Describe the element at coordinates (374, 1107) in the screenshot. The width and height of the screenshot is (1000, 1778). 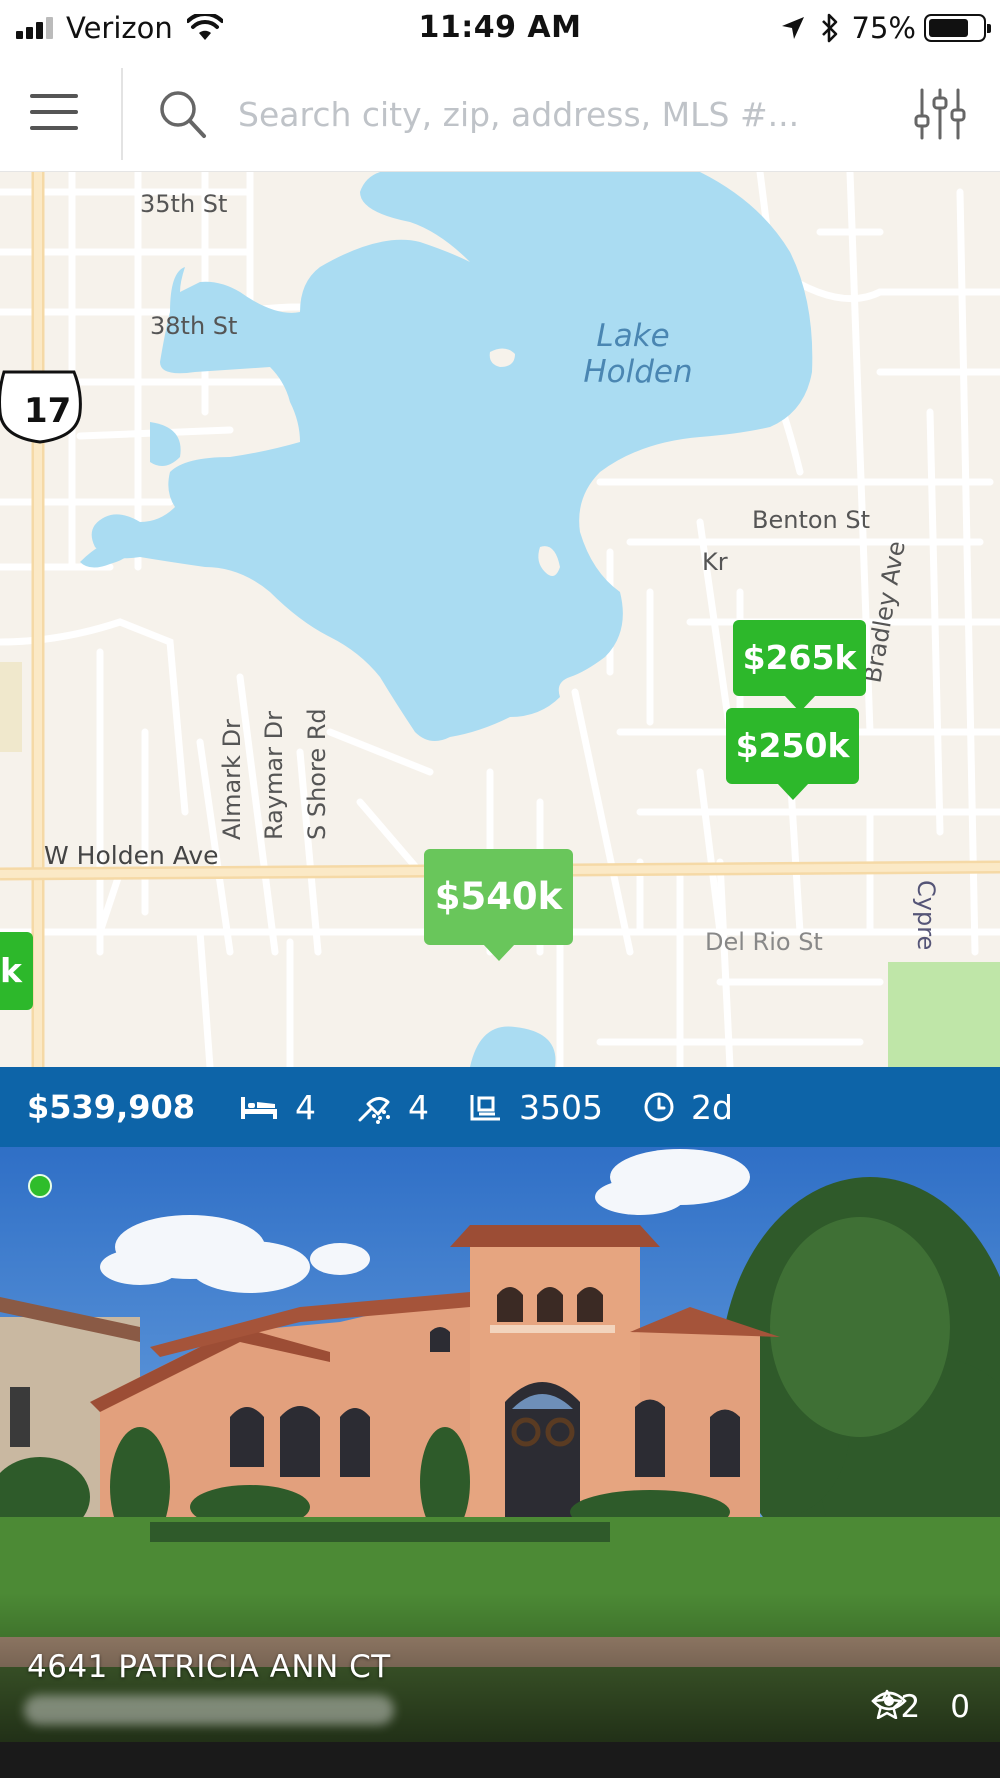
I see `shower-icon` at that location.